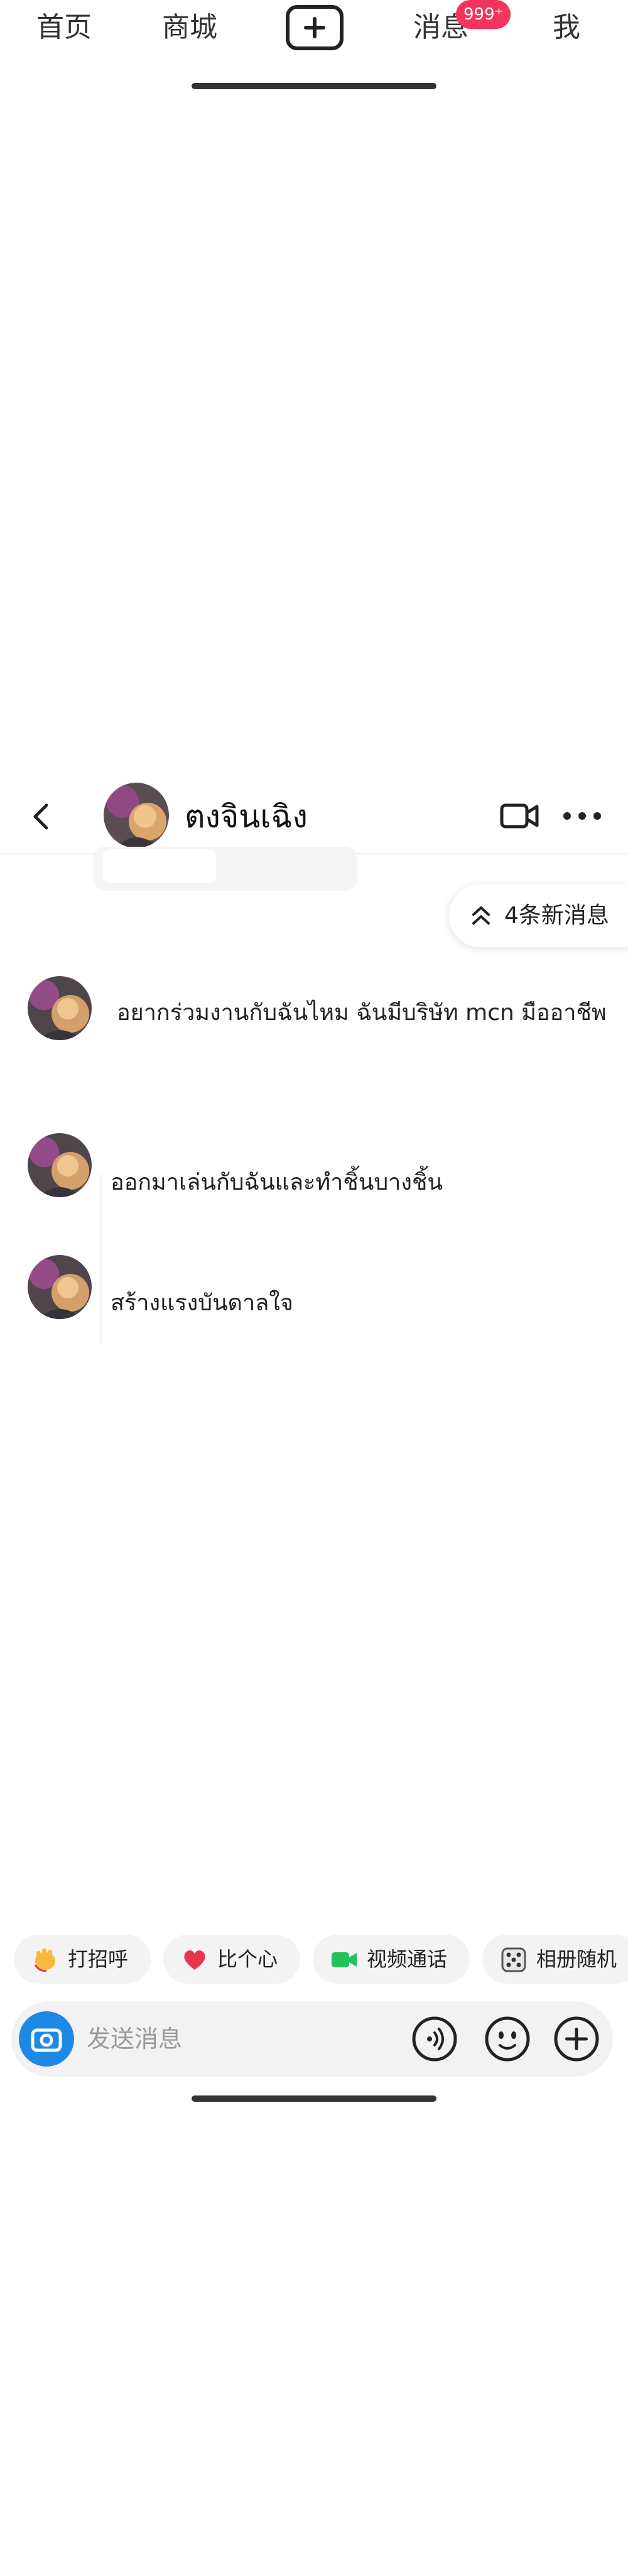 The width and height of the screenshot is (628, 2576). What do you see at coordinates (483, 14) in the screenshot?
I see `unread-badge: 999⁺` at bounding box center [483, 14].